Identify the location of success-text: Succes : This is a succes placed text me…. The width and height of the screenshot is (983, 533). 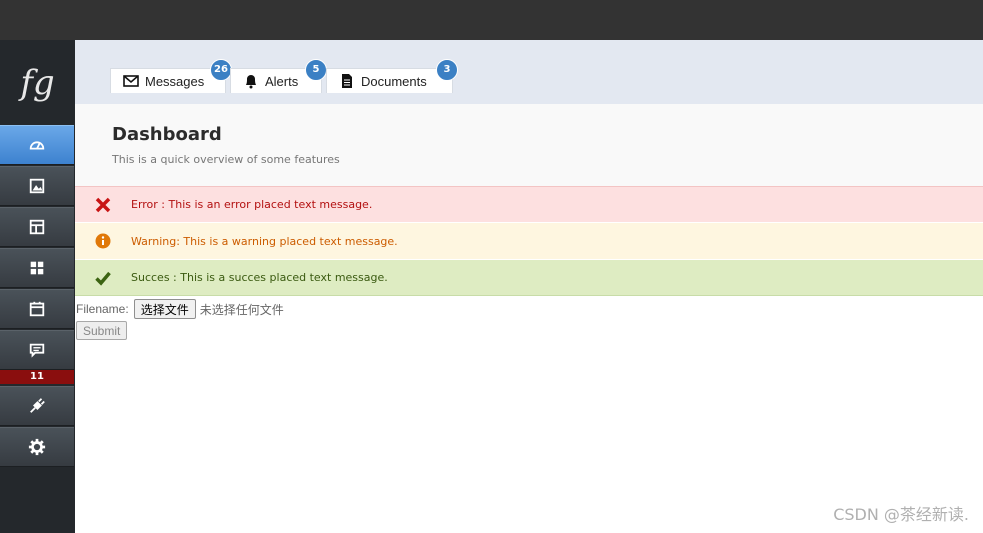
(259, 277).